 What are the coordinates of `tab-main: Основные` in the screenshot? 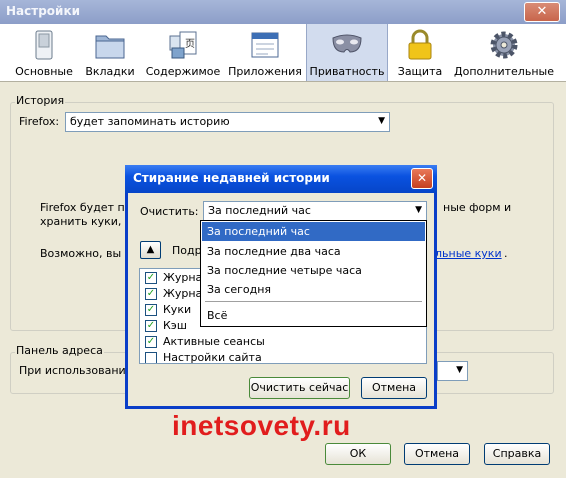 It's located at (44, 52).